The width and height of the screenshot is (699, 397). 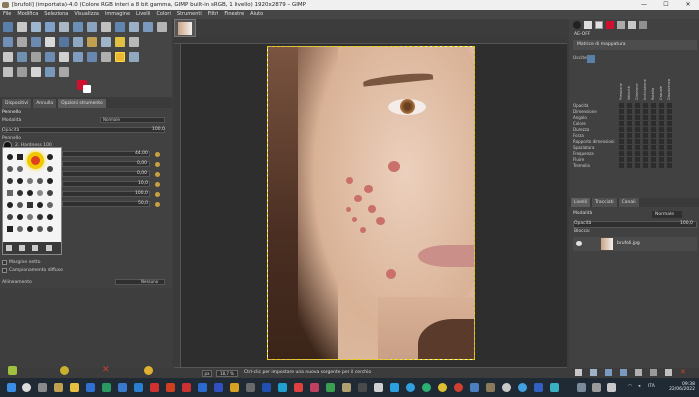 I want to click on network-icon, so click(x=611, y=387).